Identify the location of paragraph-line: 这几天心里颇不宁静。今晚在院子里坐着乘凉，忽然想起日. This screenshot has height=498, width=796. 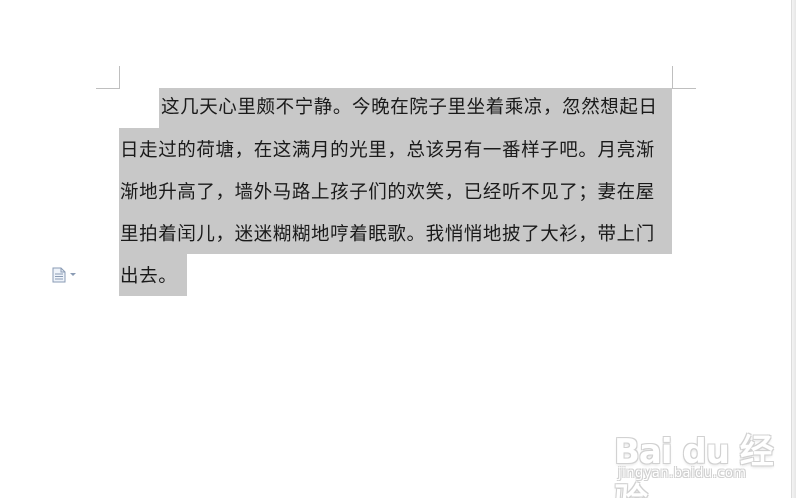
(441, 108).